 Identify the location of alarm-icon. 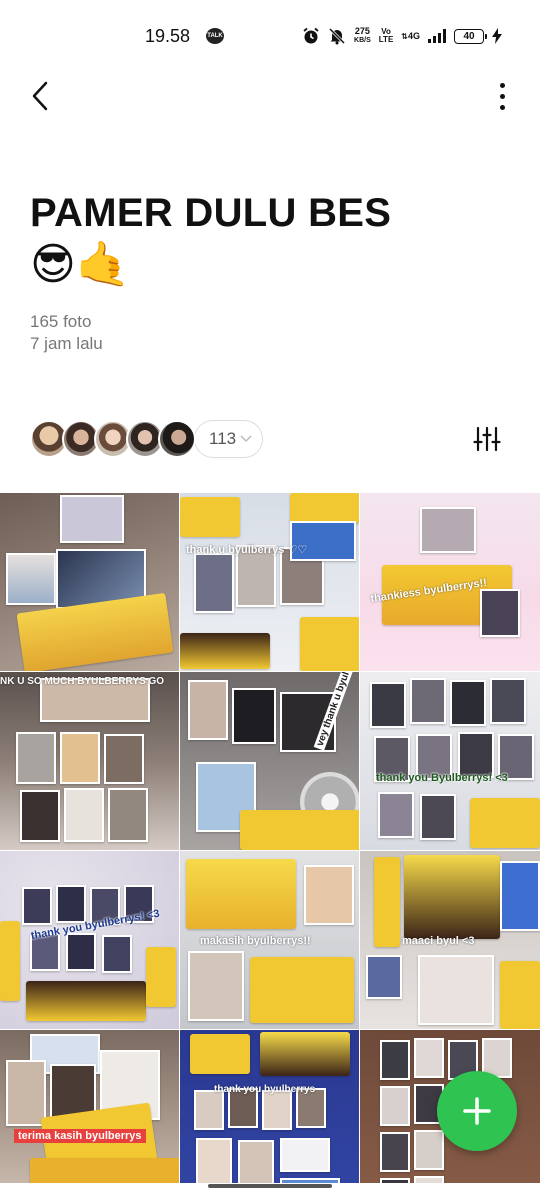
(311, 35).